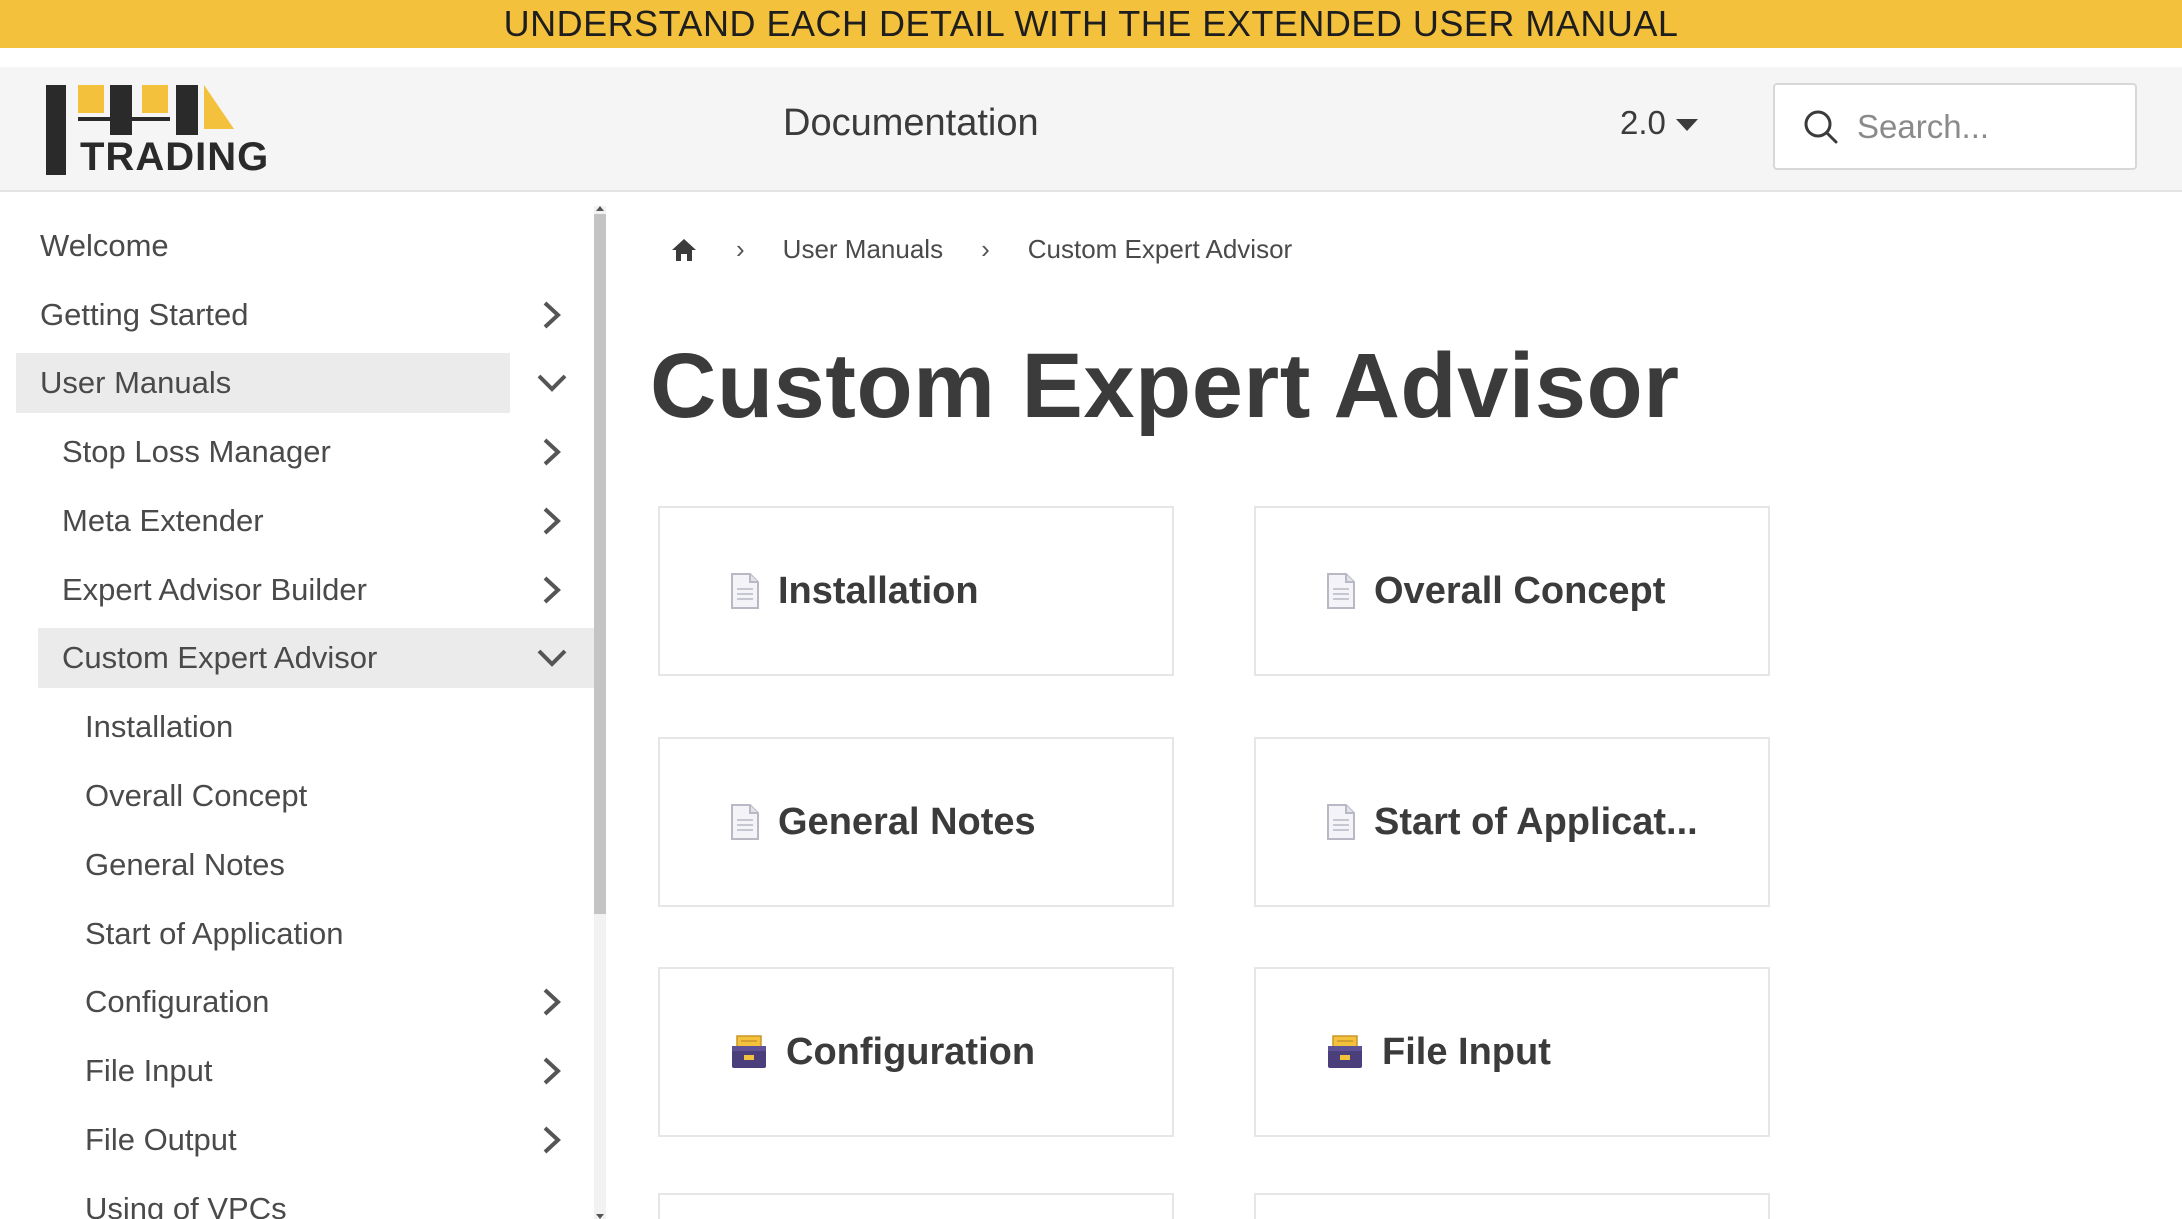  I want to click on scroll-up-arrow-icon, so click(600, 208).